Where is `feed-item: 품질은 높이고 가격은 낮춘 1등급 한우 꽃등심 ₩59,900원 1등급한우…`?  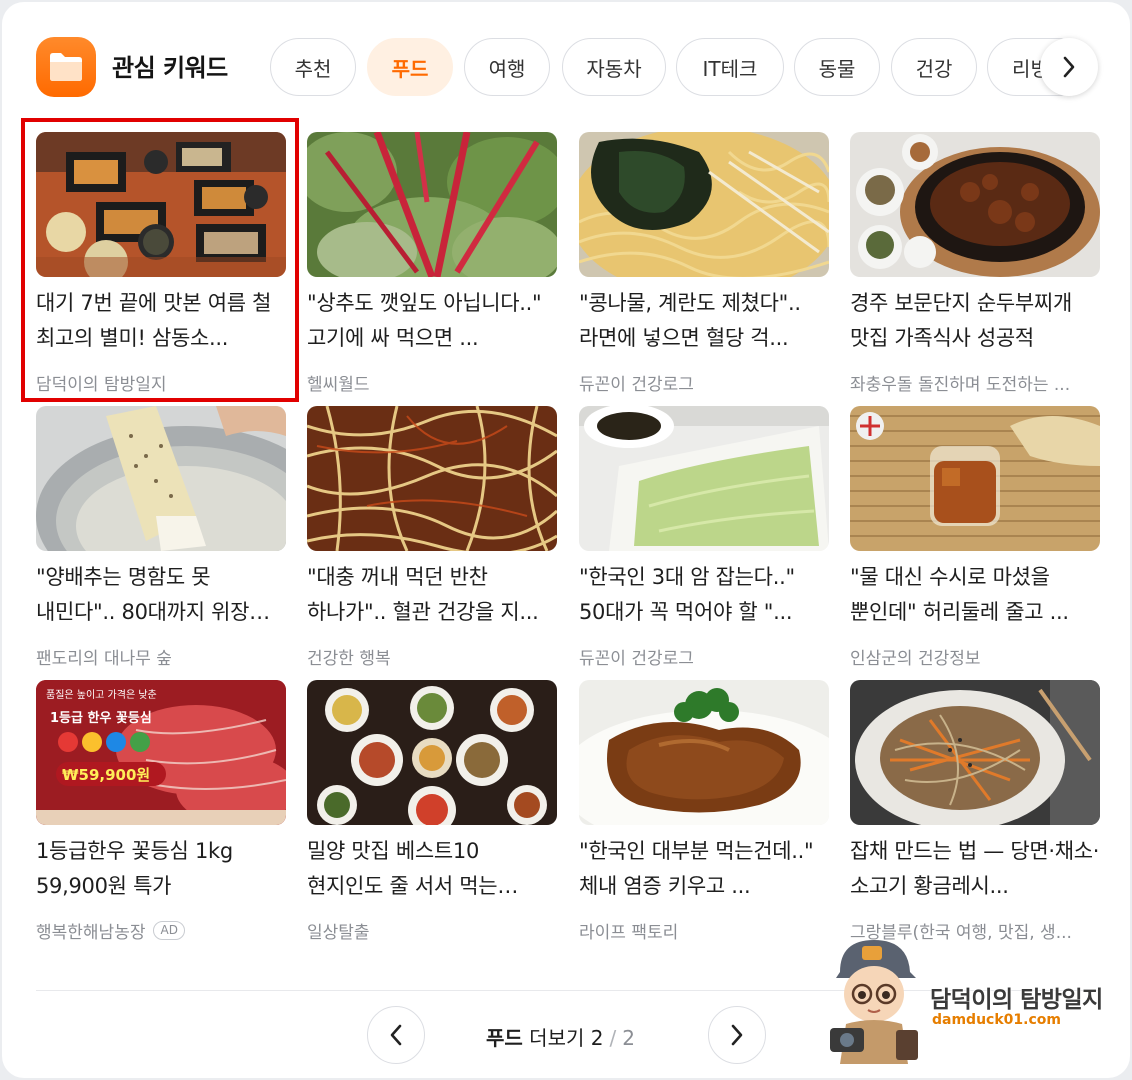
feed-item: 품질은 높이고 가격은 낮춘 1등급 한우 꽃등심 ₩59,900원 1등급한우… is located at coordinates (161, 811).